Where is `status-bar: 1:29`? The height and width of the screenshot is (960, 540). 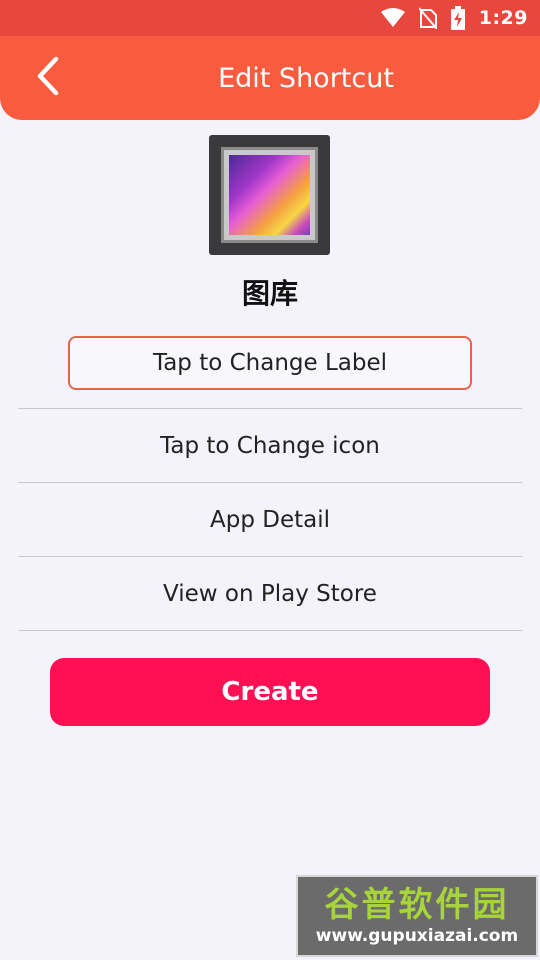 status-bar: 1:29 is located at coordinates (270, 18).